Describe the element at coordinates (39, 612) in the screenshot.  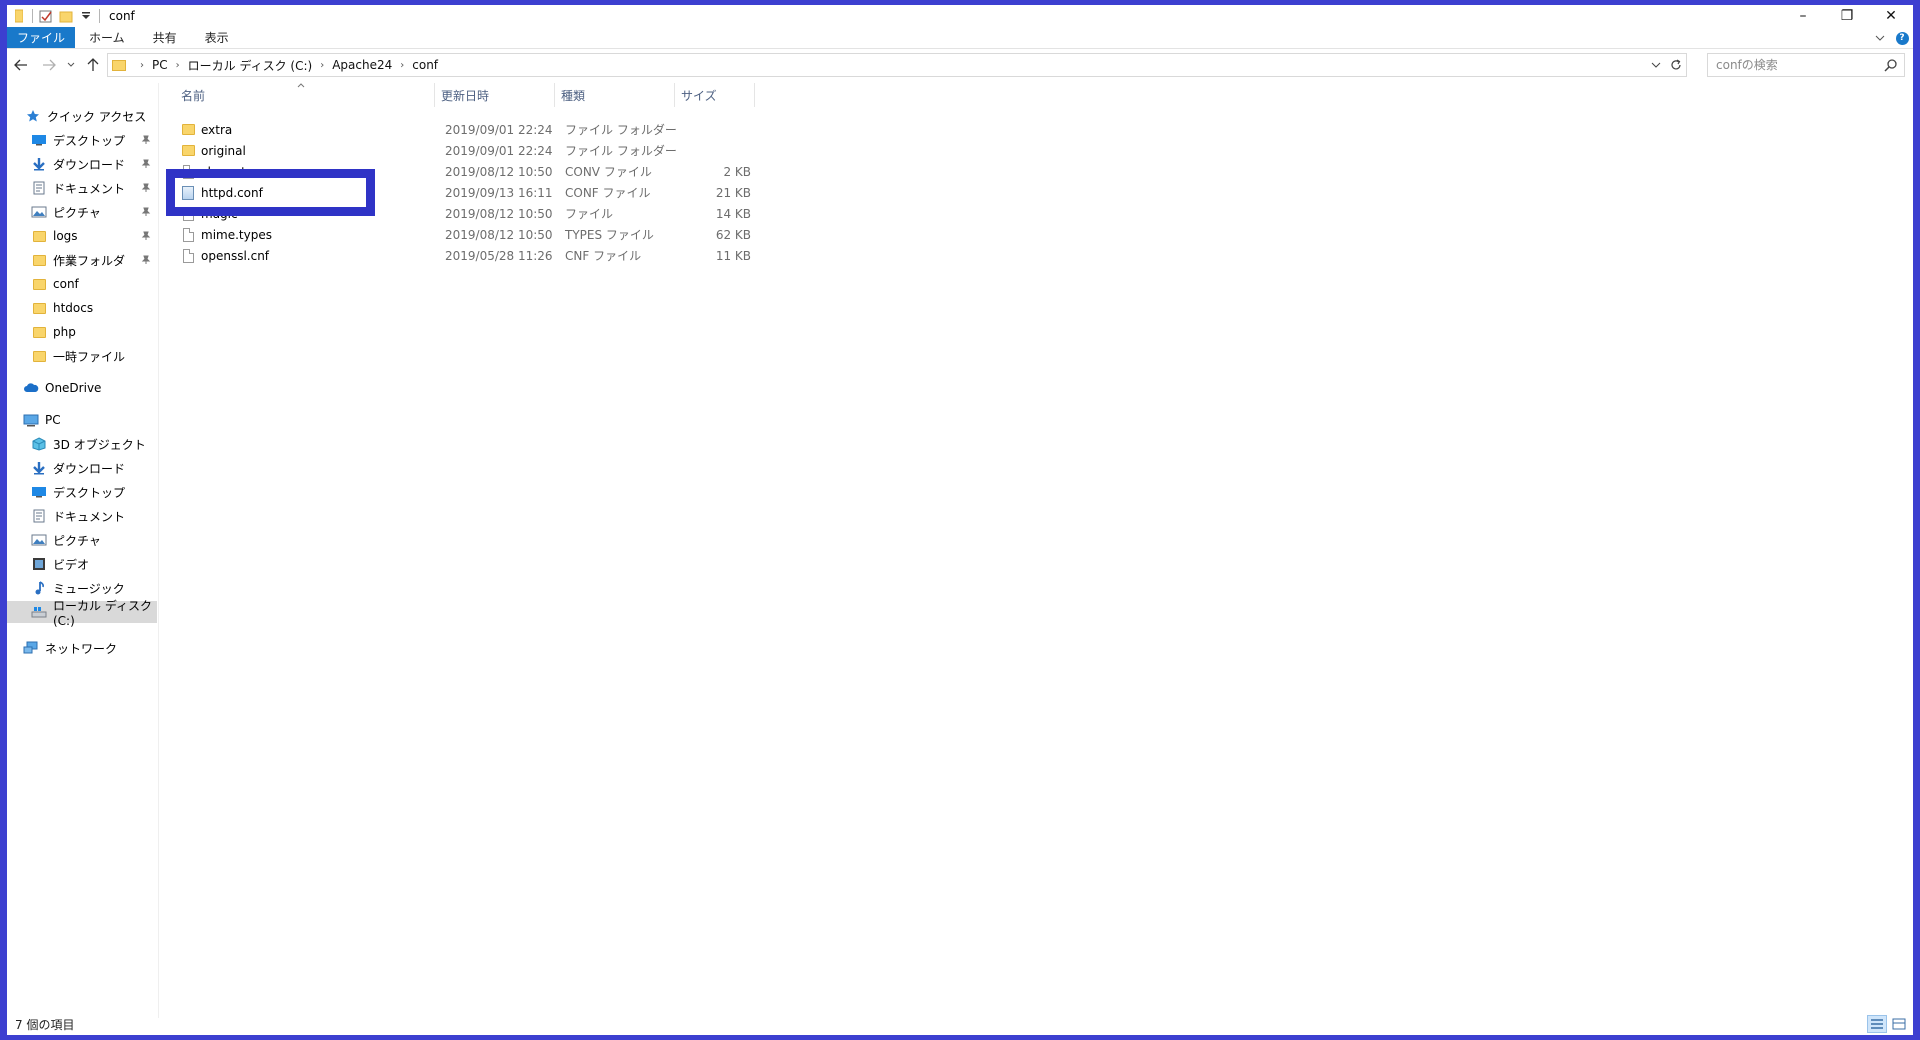
I see `local-disk-icon` at that location.